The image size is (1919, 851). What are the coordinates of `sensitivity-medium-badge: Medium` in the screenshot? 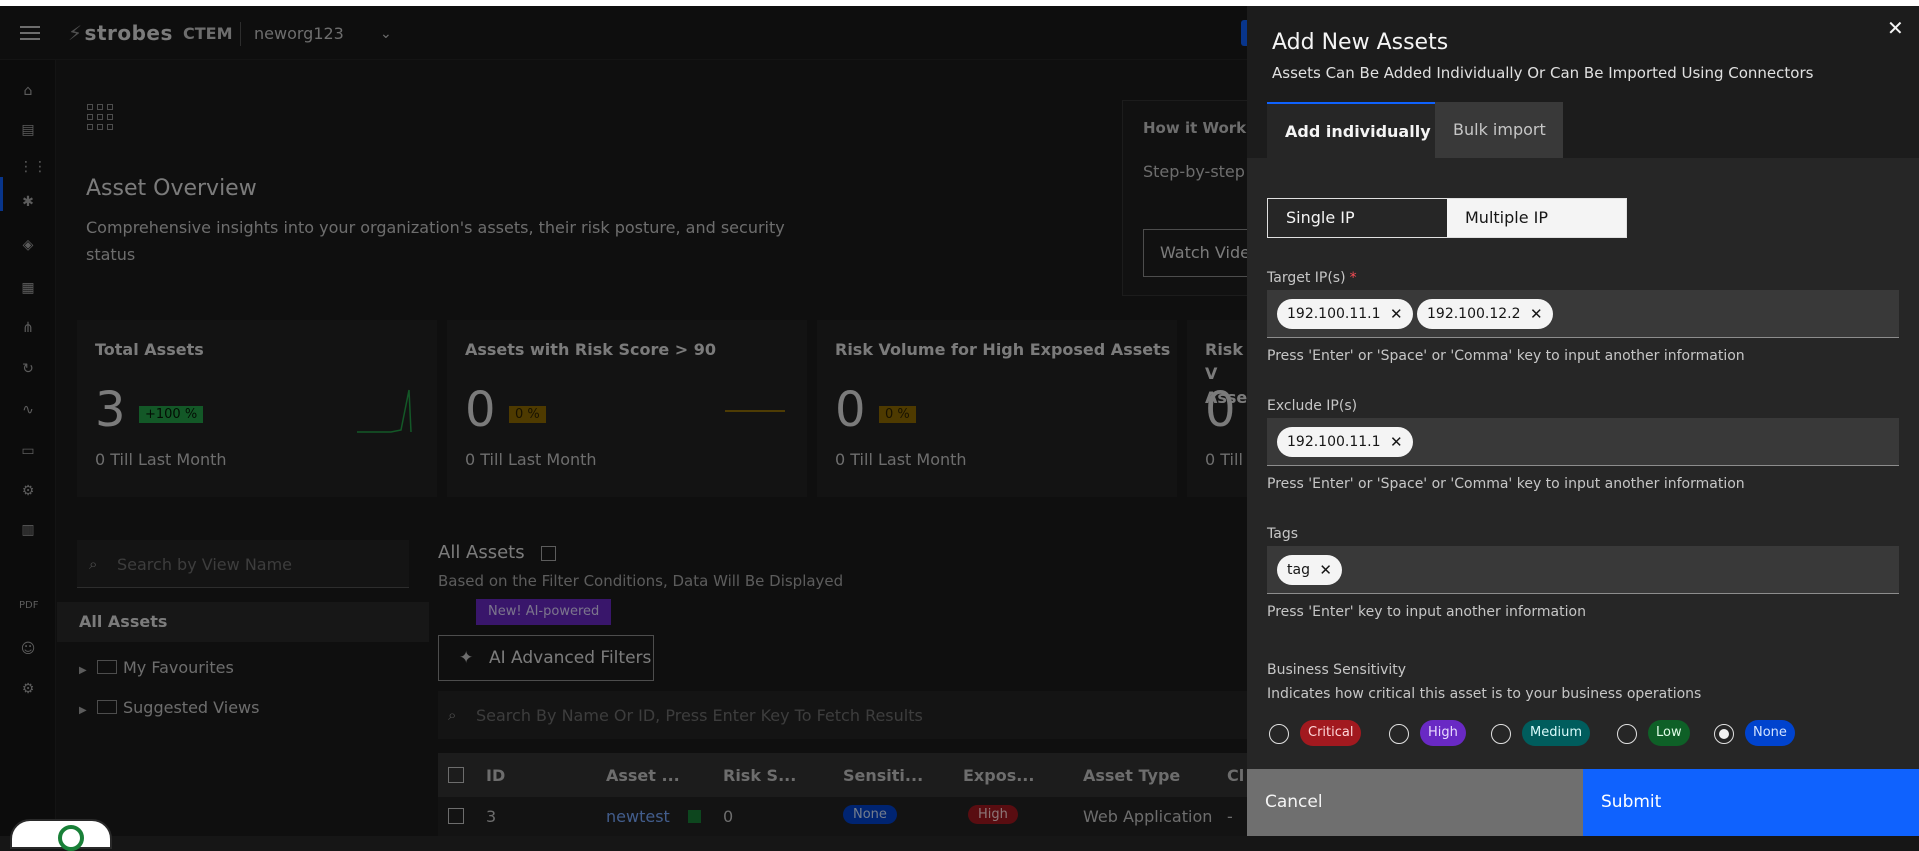 It's located at (1556, 733).